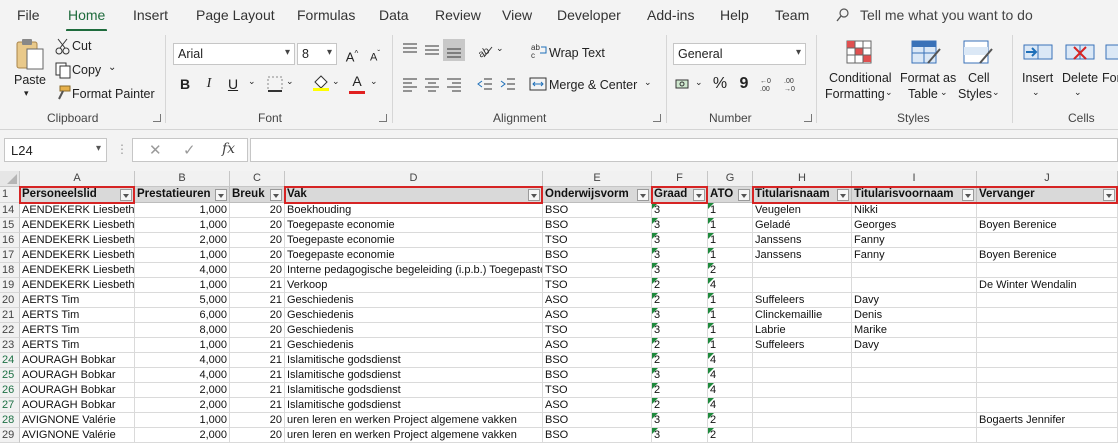 This screenshot has height=443, width=1118. Describe the element at coordinates (10, 270) in the screenshot. I see `row-header: 18` at that location.